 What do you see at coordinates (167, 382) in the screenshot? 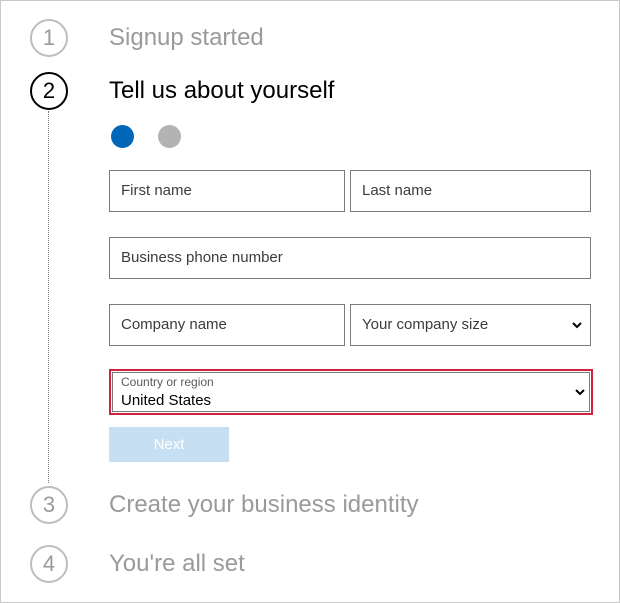
I see `country-region-label: Country or region` at bounding box center [167, 382].